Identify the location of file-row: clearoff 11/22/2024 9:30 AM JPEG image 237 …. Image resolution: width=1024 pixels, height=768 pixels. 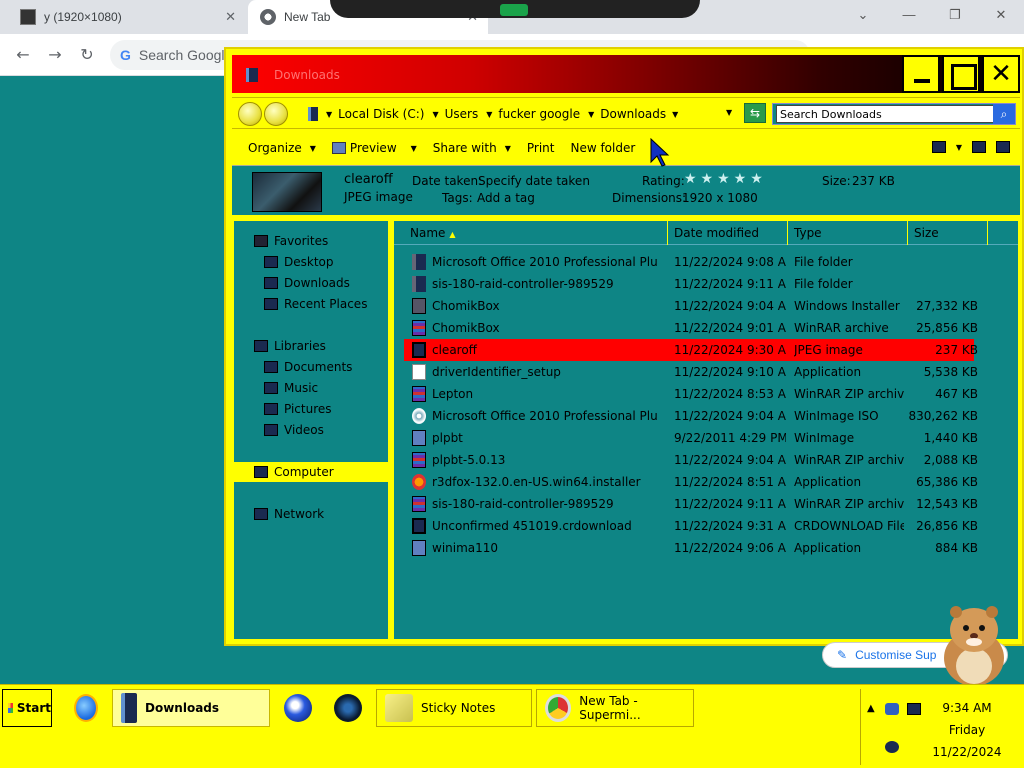
(691, 350).